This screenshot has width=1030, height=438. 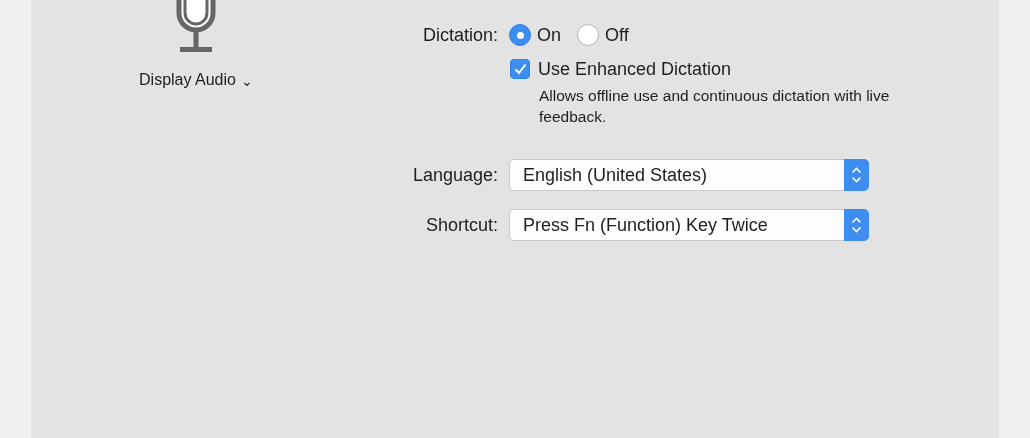 I want to click on radio-label: Off, so click(x=617, y=35).